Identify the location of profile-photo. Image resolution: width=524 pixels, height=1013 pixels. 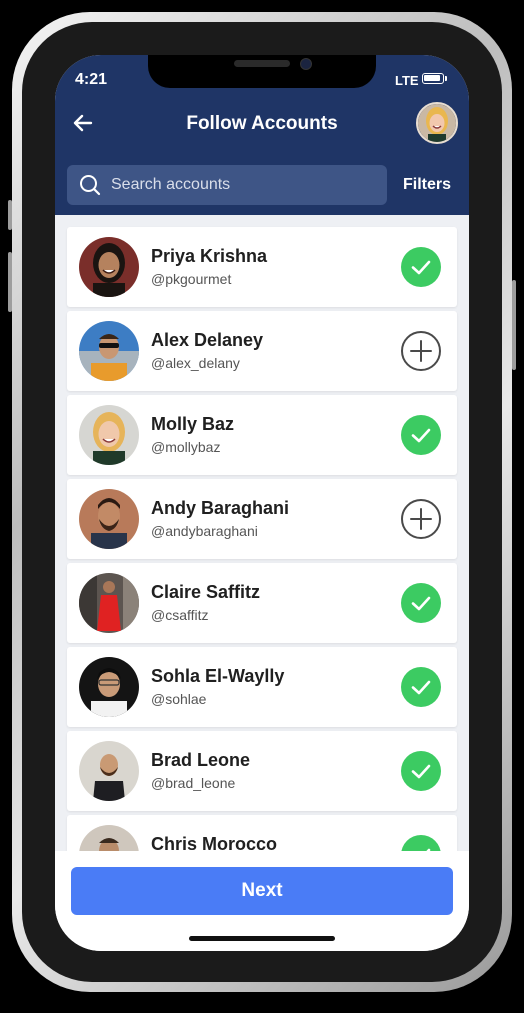
(437, 123).